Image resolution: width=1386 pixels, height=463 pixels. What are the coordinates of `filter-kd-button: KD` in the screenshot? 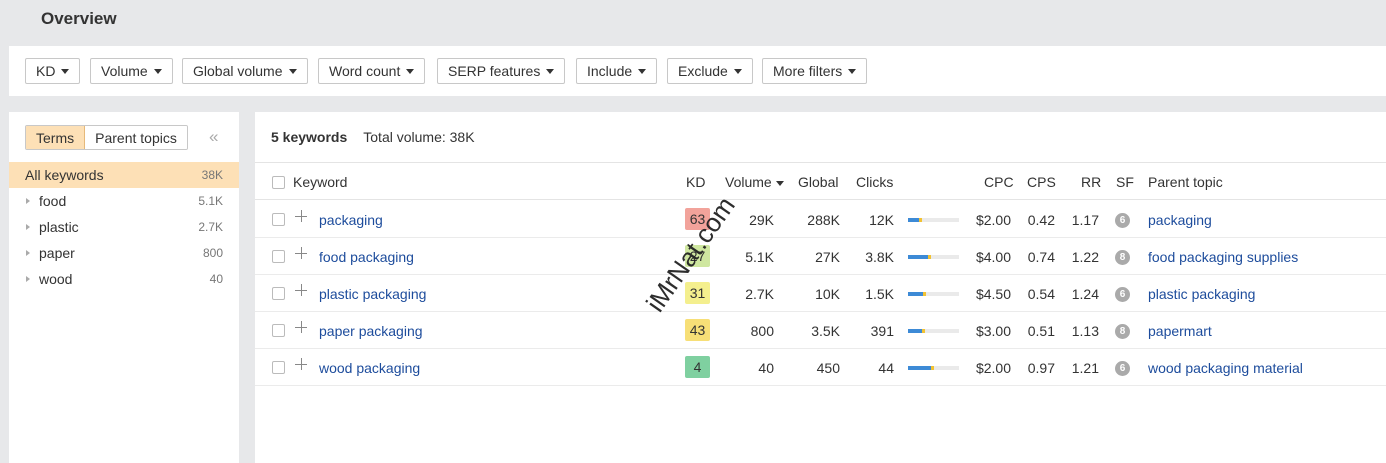 It's located at (53, 71).